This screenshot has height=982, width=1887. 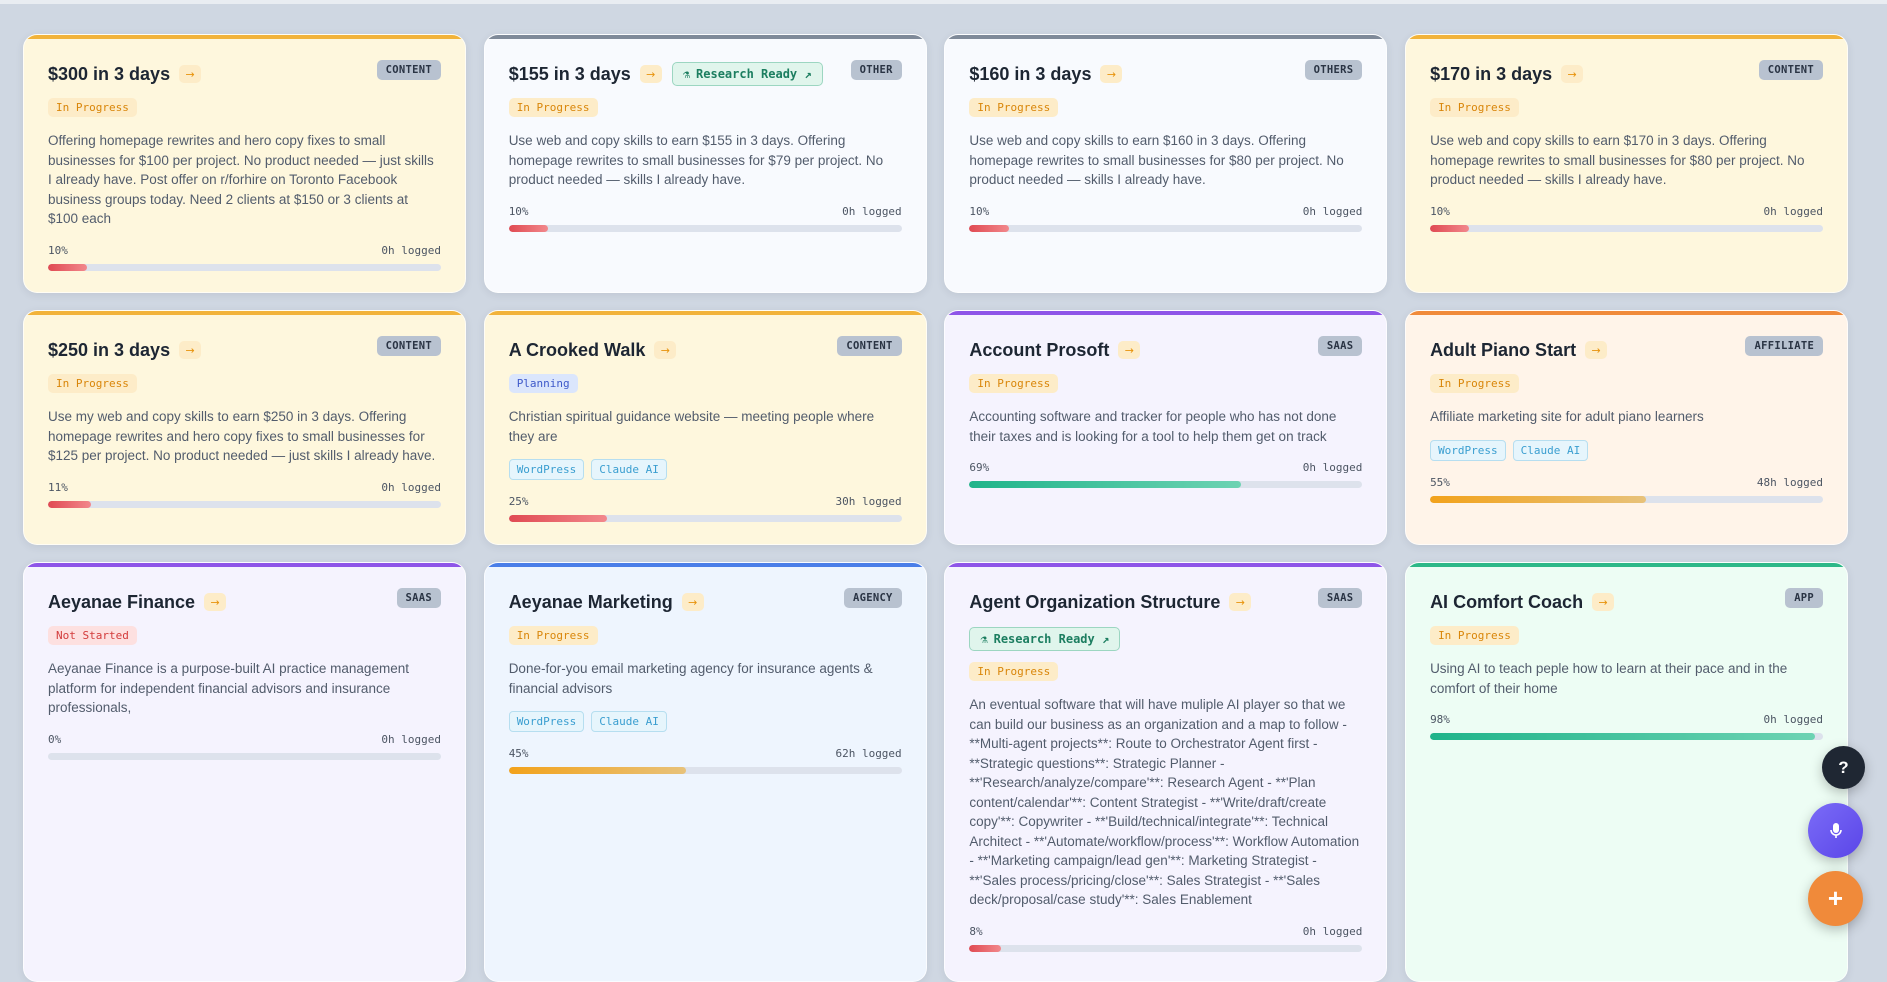 What do you see at coordinates (546, 469) in the screenshot?
I see `tag-wordpress: WordPress` at bounding box center [546, 469].